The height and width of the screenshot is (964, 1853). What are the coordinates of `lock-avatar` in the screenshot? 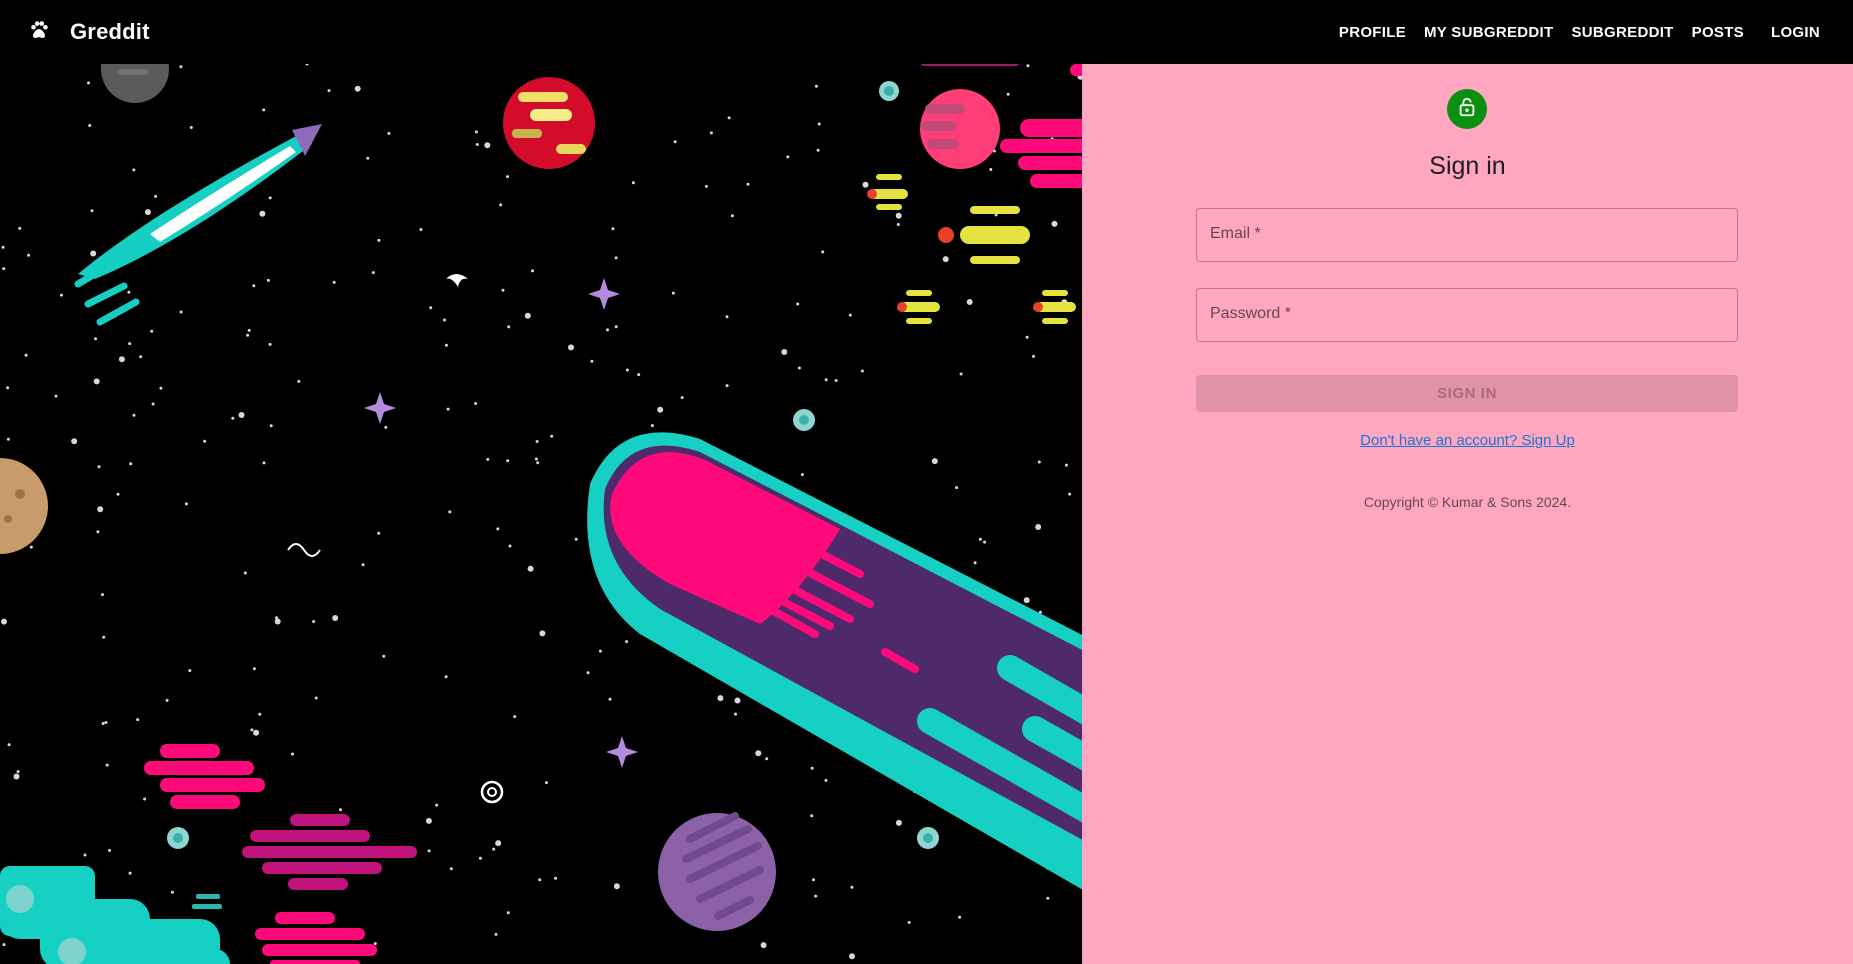 It's located at (1467, 109).